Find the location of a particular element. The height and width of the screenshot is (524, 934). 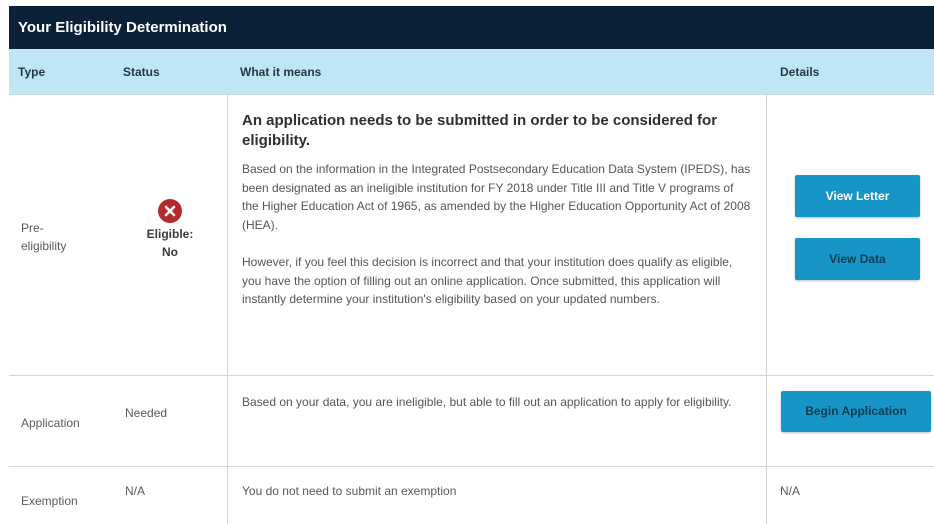

header-type: Type is located at coordinates (32, 72).